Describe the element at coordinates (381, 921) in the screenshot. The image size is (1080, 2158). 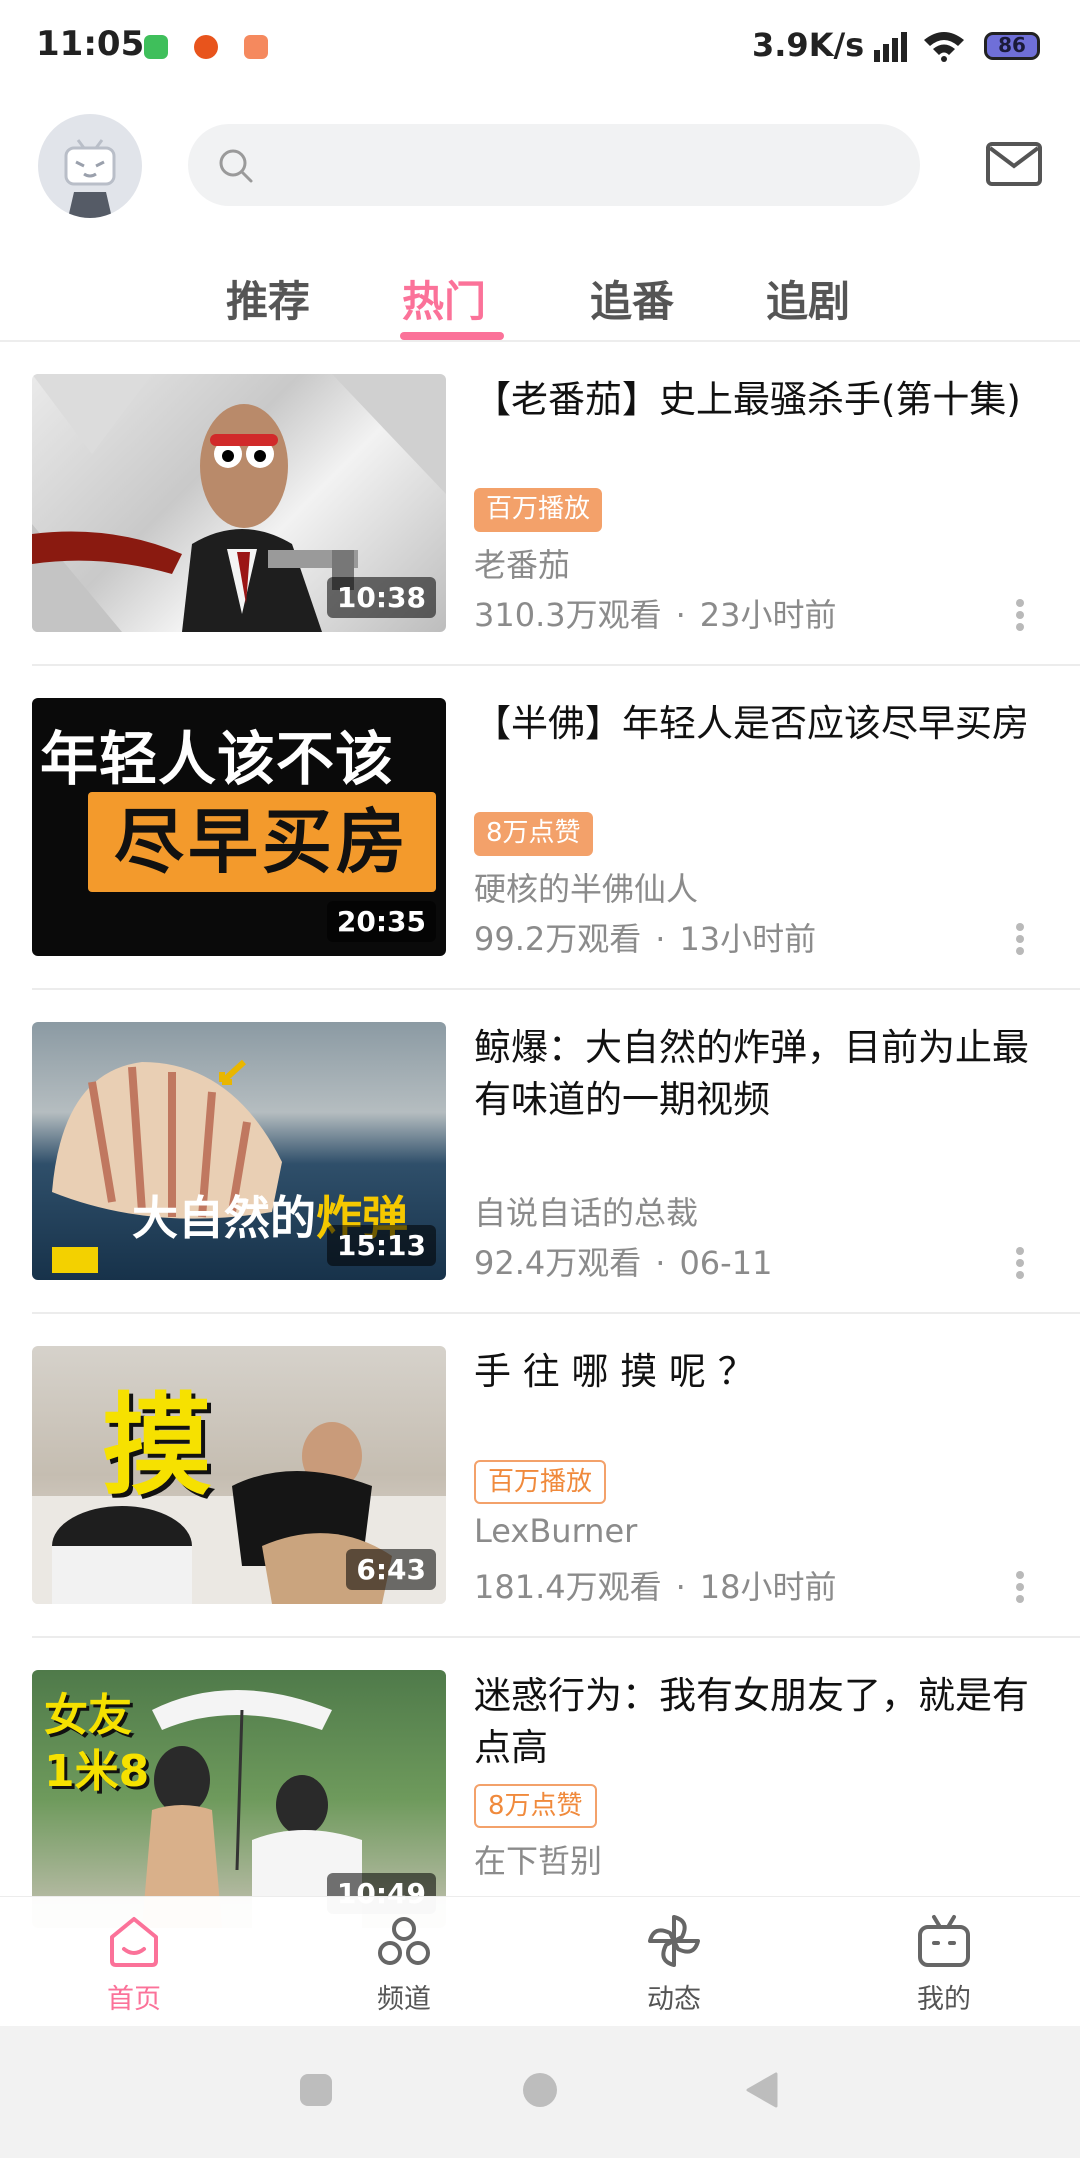
I see `video-duration: 20:35` at that location.